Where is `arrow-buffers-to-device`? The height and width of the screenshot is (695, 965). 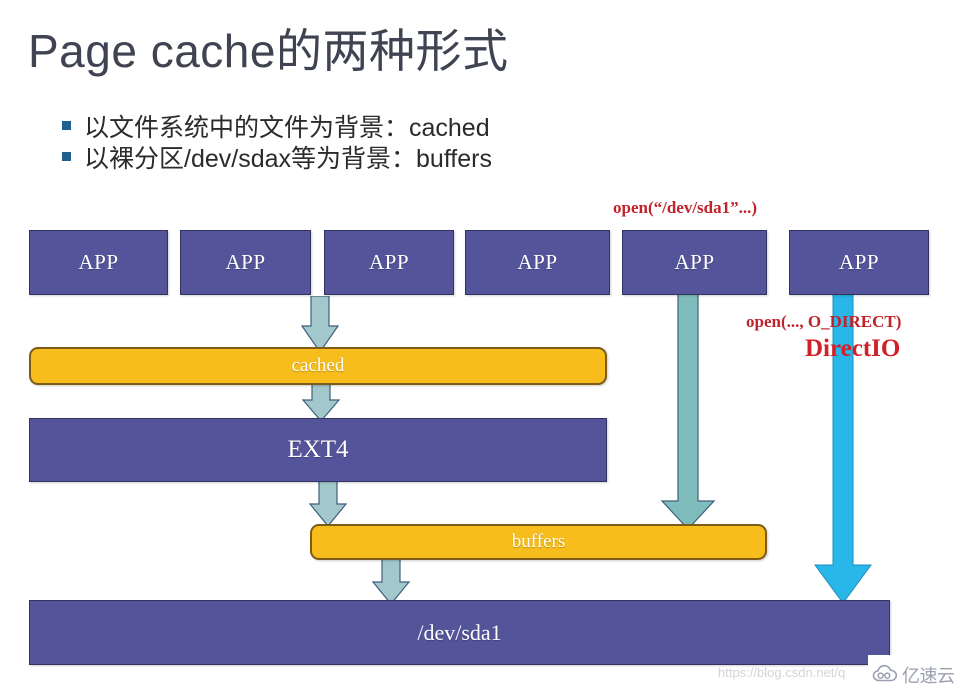
arrow-buffers-to-device is located at coordinates (391, 582).